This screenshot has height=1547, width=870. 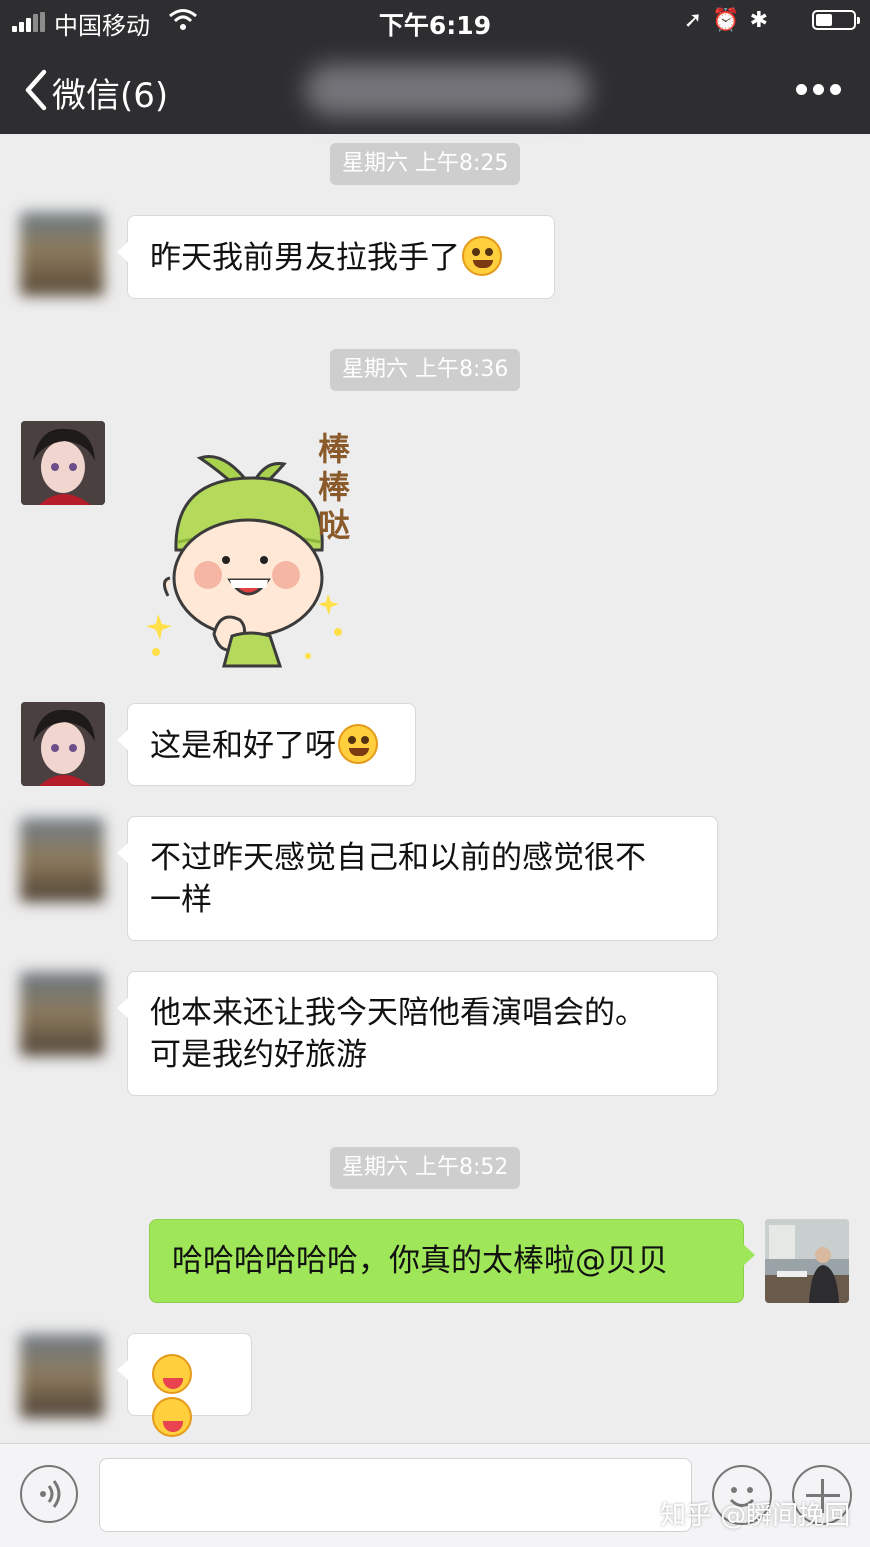 I want to click on nav-bar: 微信(6), so click(x=435, y=89).